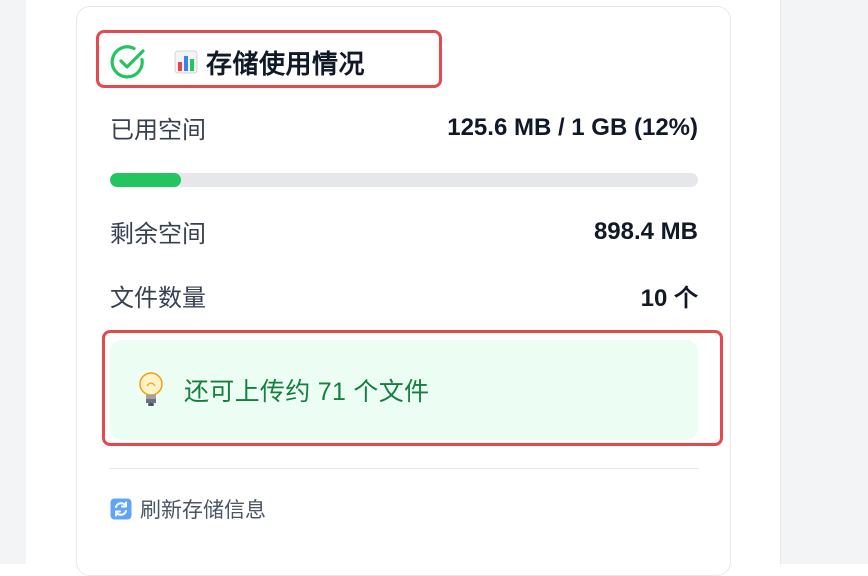 This screenshot has height=576, width=868. Describe the element at coordinates (412, 388) in the screenshot. I see `highlight-box-tip` at that location.